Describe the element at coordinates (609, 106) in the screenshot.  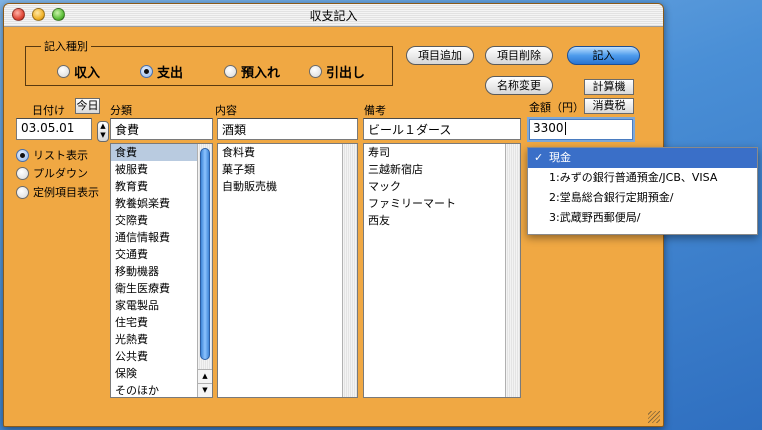
I see `tax-button: 消費税` at that location.